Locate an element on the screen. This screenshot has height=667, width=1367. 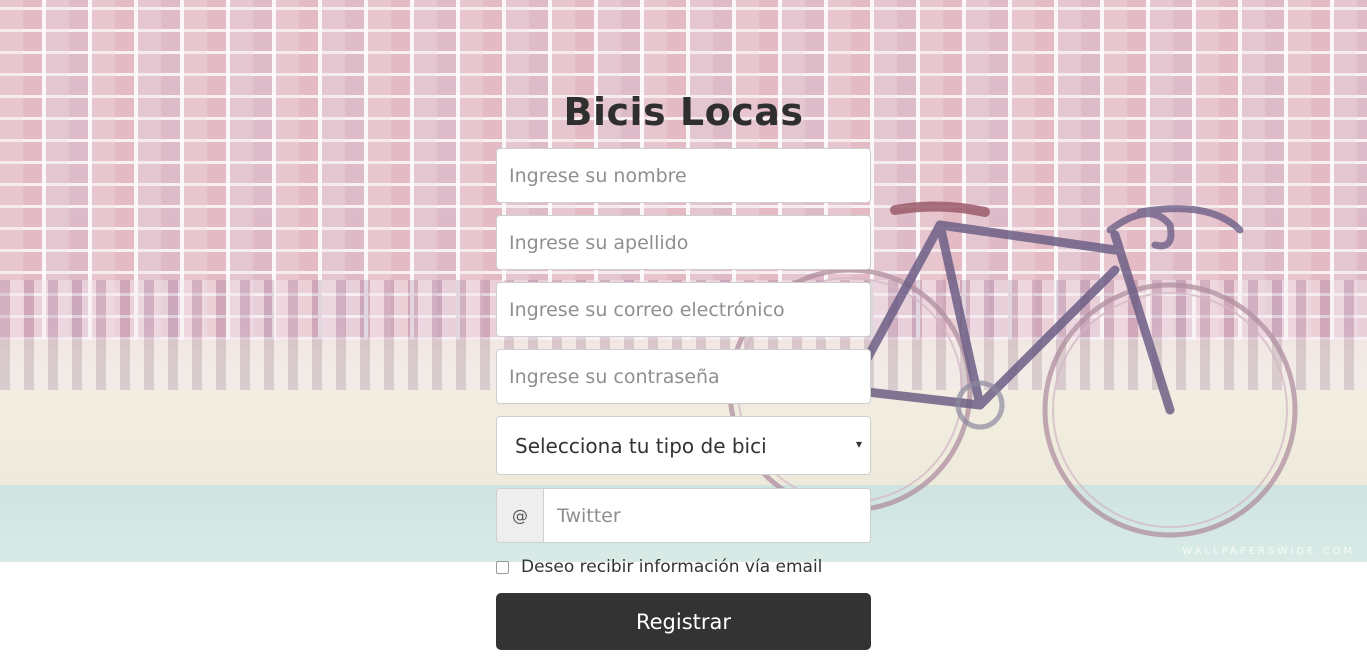
password-input is located at coordinates (683, 376).